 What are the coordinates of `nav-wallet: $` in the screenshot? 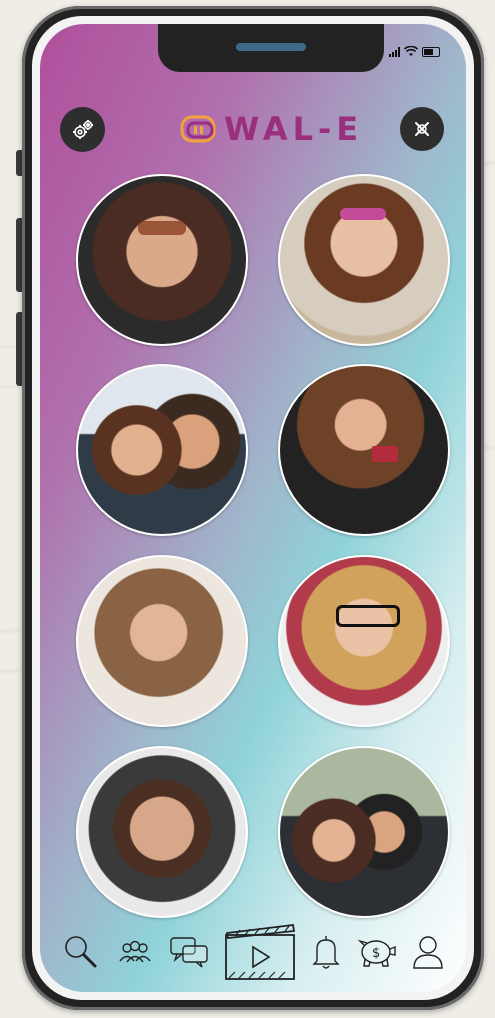 It's located at (376, 952).